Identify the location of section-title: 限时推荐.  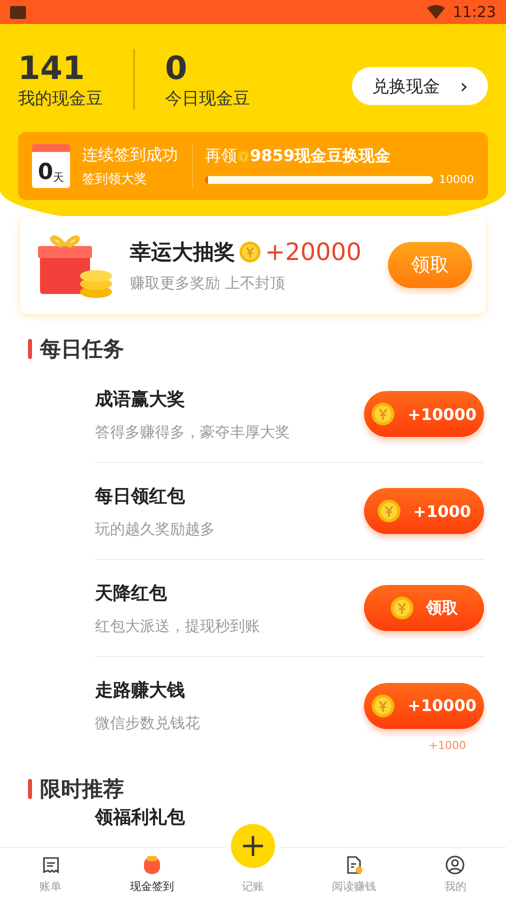
(82, 789).